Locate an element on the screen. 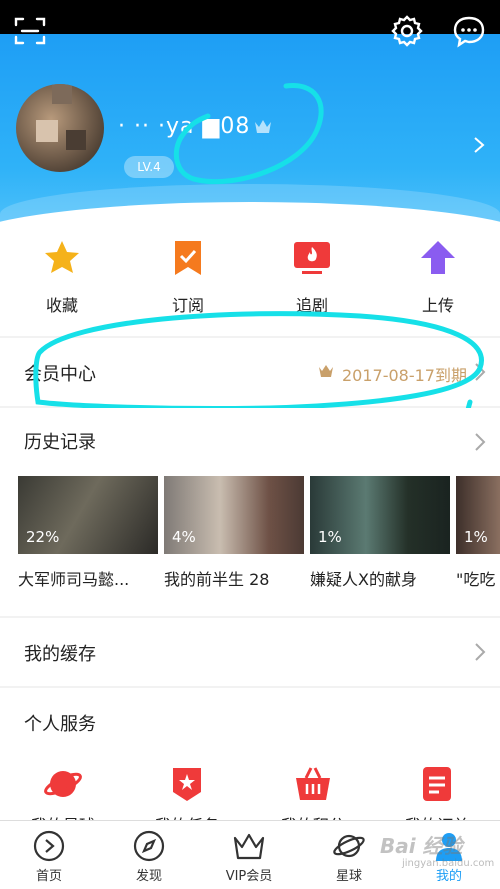 The image size is (500, 889). tab-vip: VIP会员 is located at coordinates (249, 856).